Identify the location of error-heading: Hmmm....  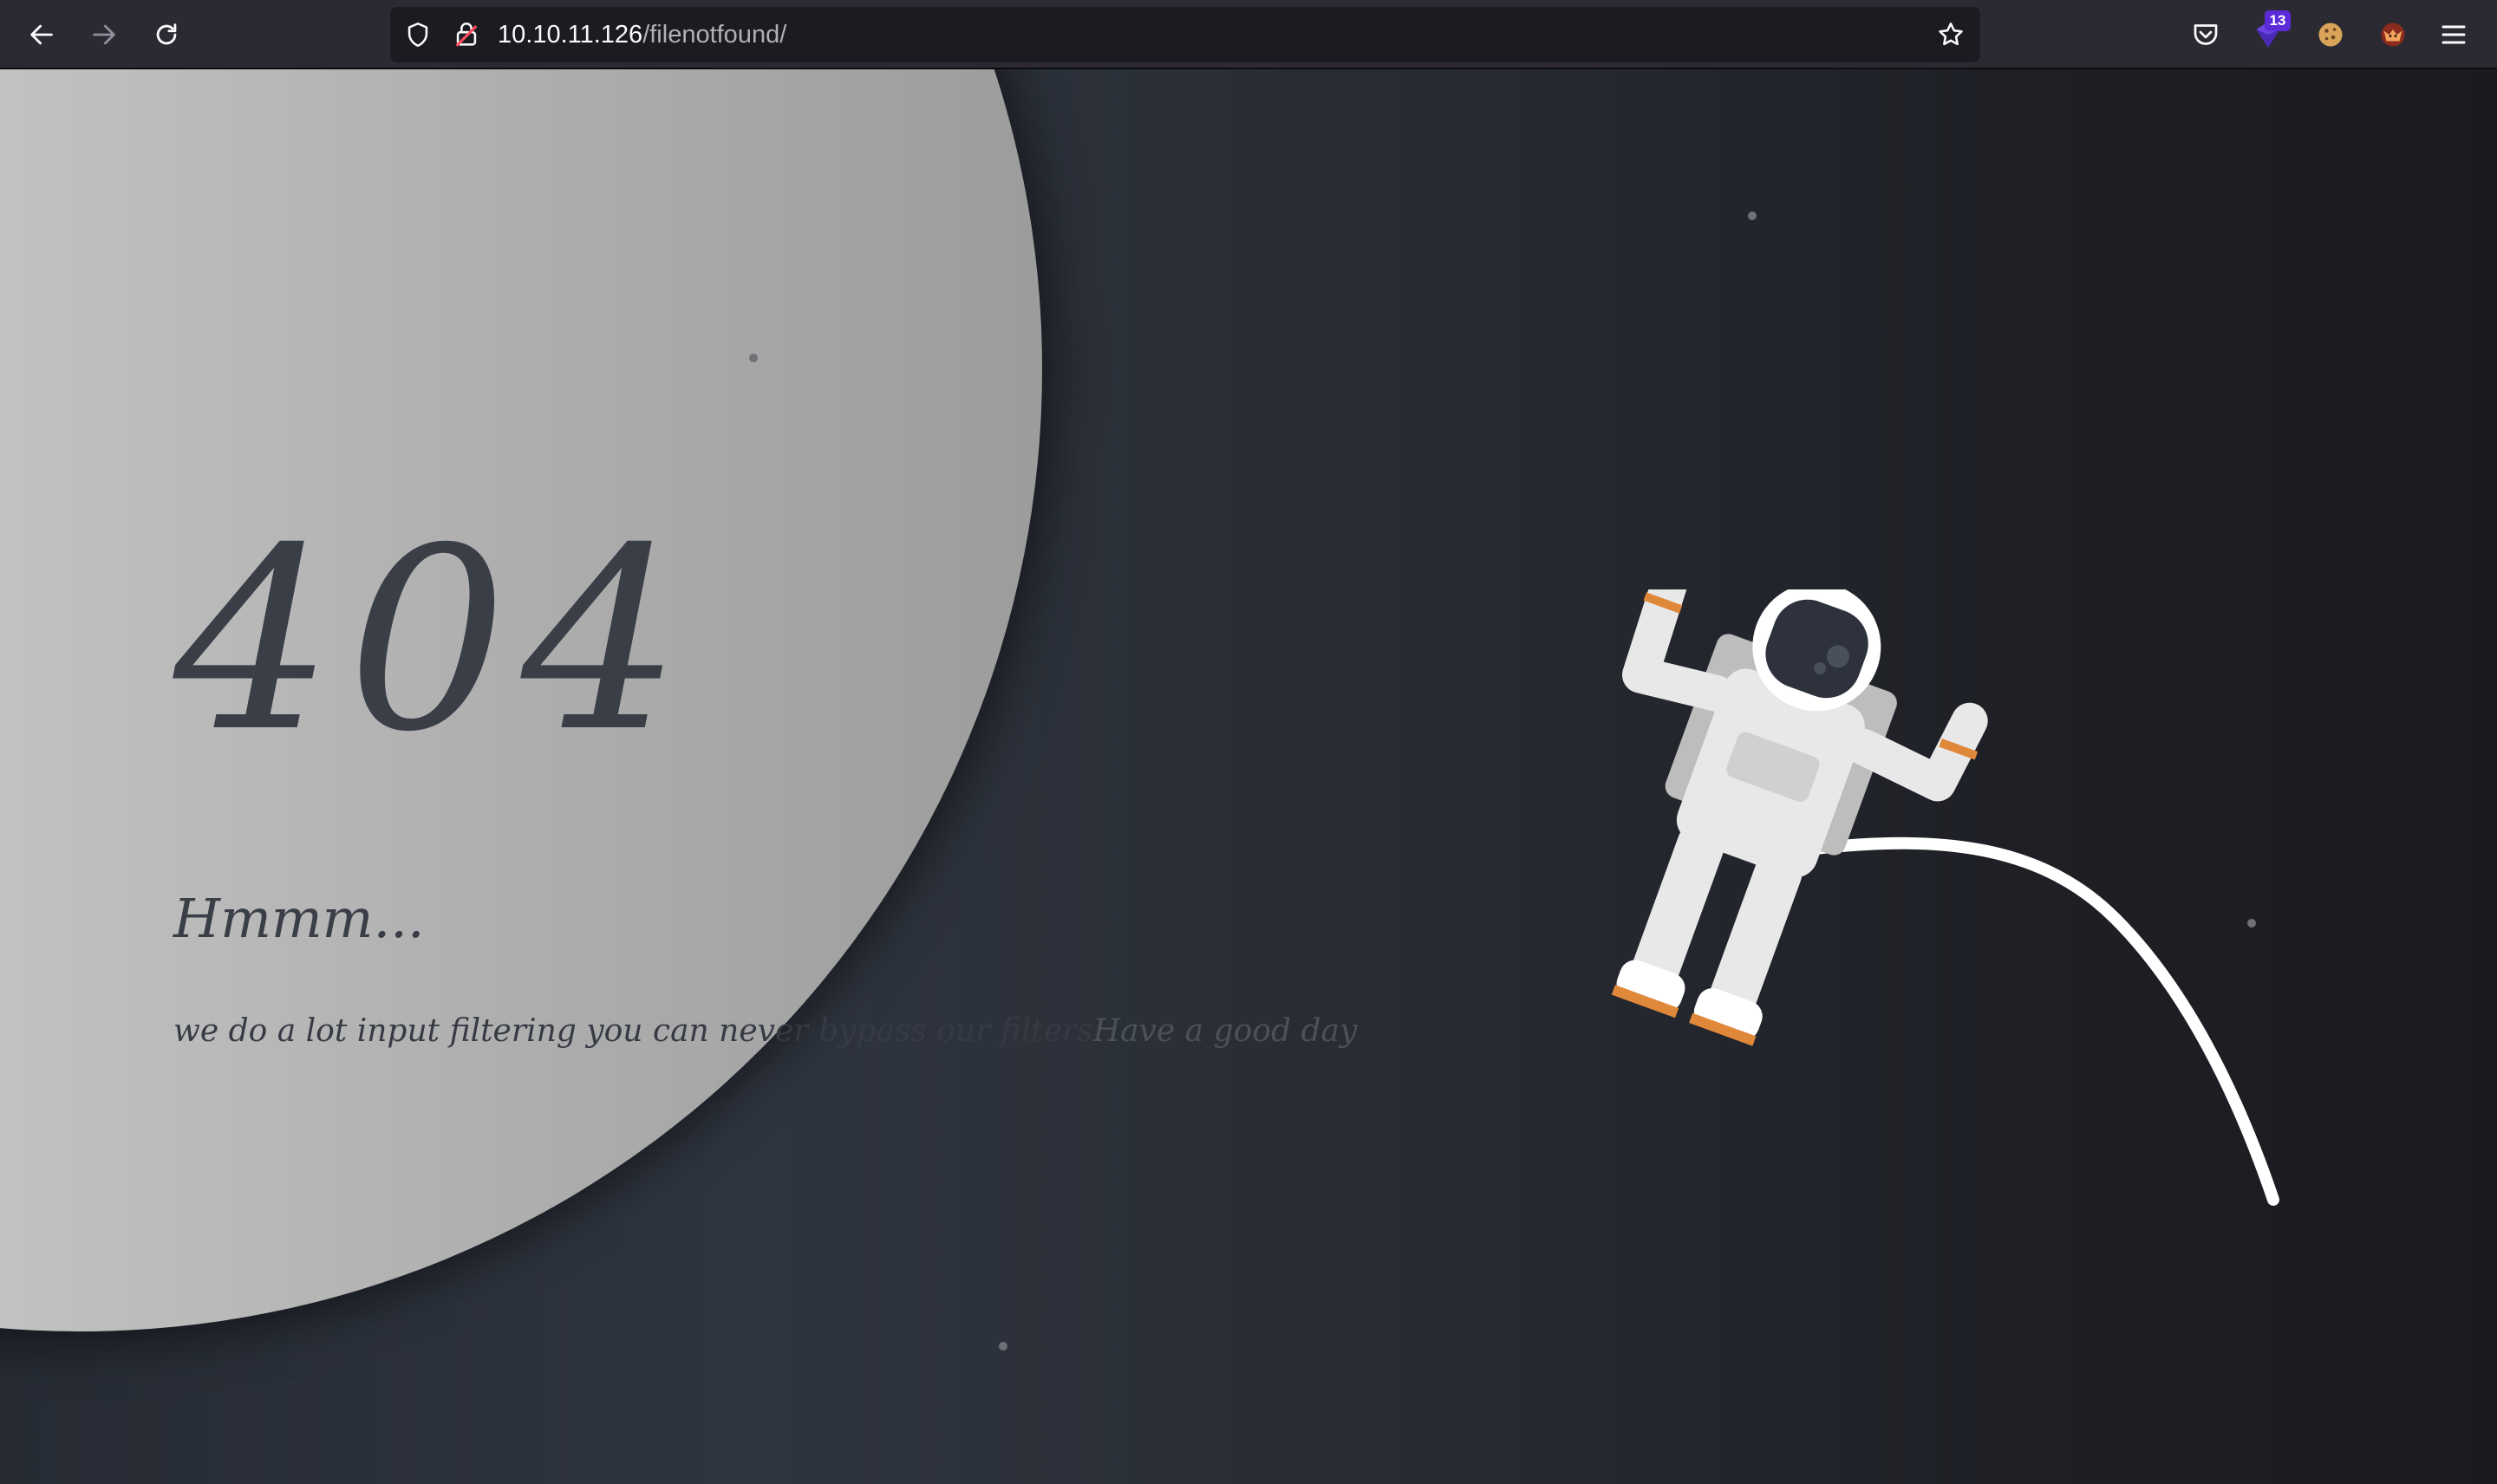
(299, 918).